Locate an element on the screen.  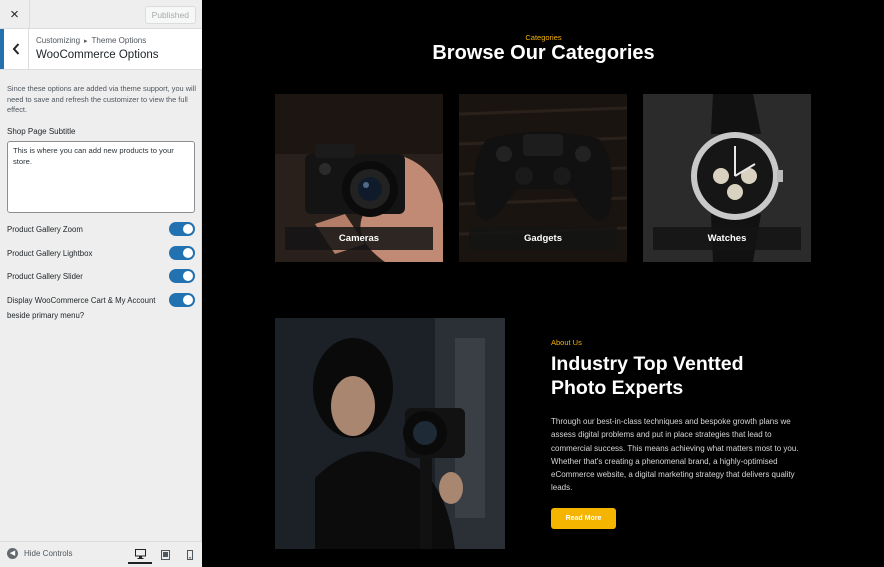
customizer-top-bar: × Published is located at coordinates (101, 14).